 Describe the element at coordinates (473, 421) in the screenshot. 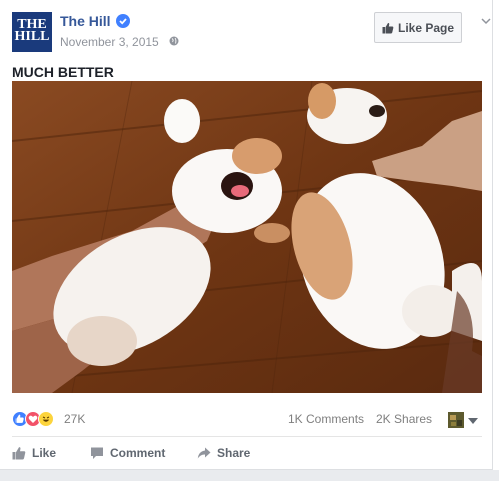

I see `post-as-chevron-icon` at that location.